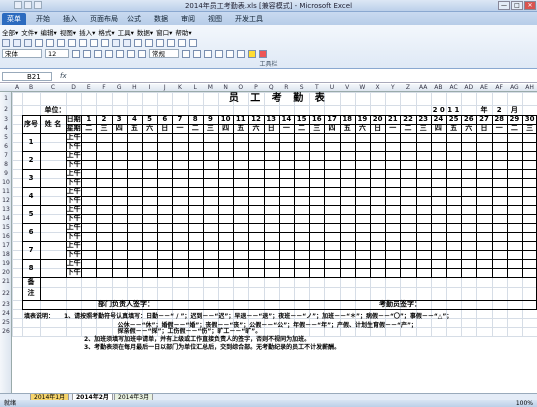 This screenshot has height=407, width=537. What do you see at coordinates (453, 88) in the screenshot?
I see `column-header: AC` at bounding box center [453, 88].